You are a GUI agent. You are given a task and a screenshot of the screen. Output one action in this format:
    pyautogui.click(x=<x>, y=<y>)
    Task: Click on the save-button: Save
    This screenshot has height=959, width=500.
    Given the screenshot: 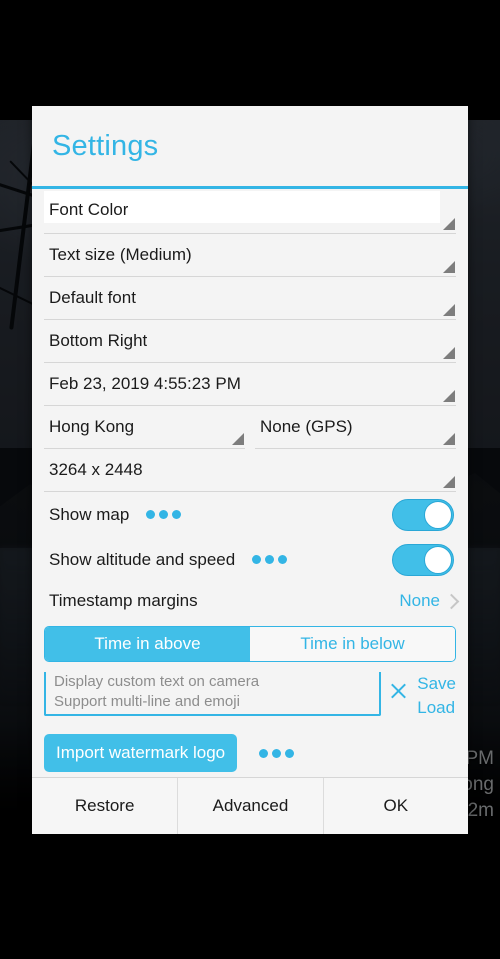 What is the action you would take?
    pyautogui.click(x=436, y=684)
    